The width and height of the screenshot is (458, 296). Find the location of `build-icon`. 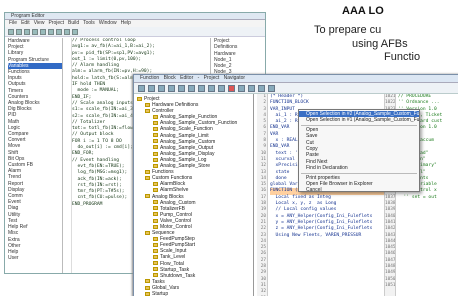

build-icon is located at coordinates (75, 31).